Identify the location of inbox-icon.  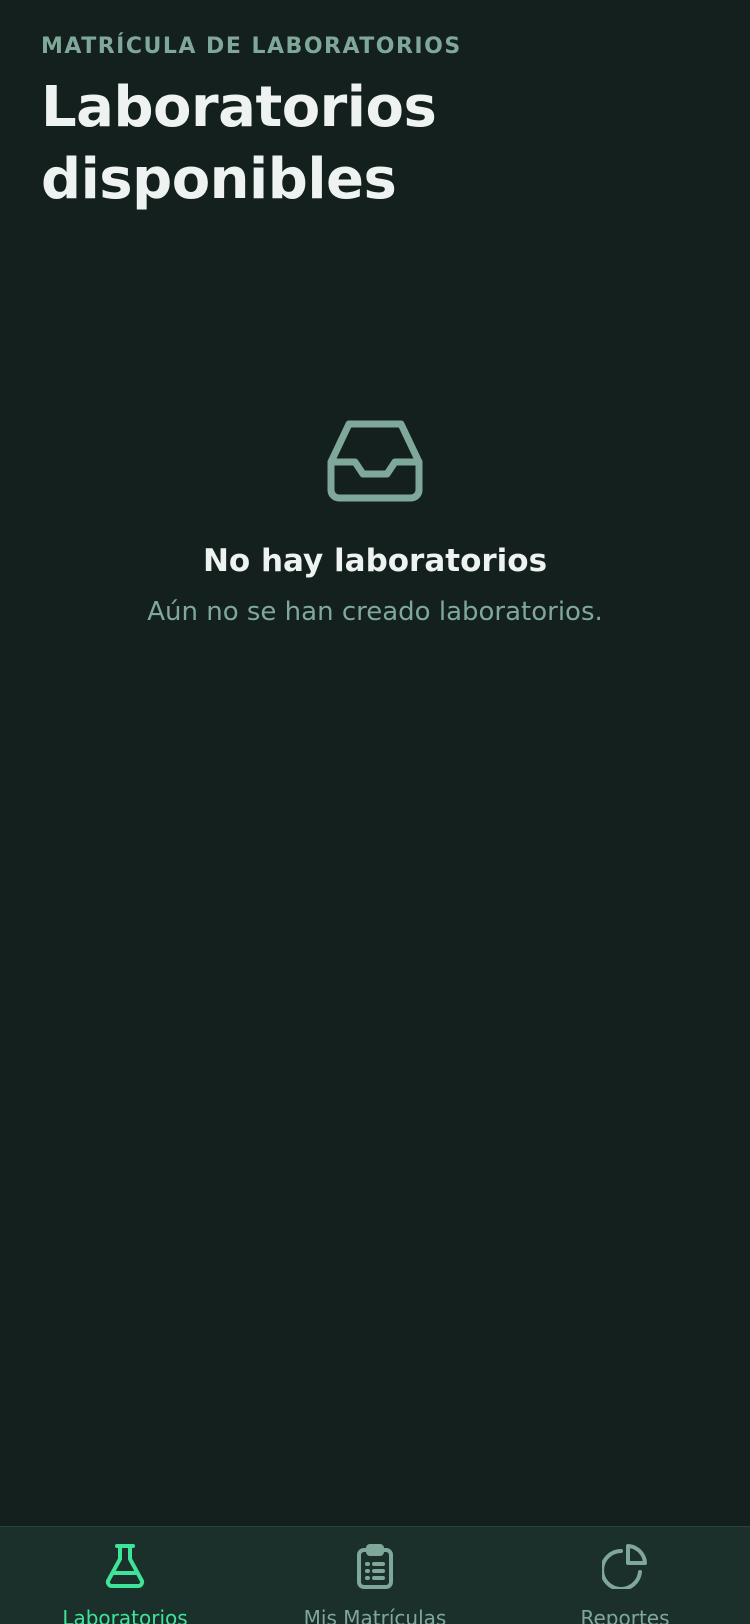
(375, 461).